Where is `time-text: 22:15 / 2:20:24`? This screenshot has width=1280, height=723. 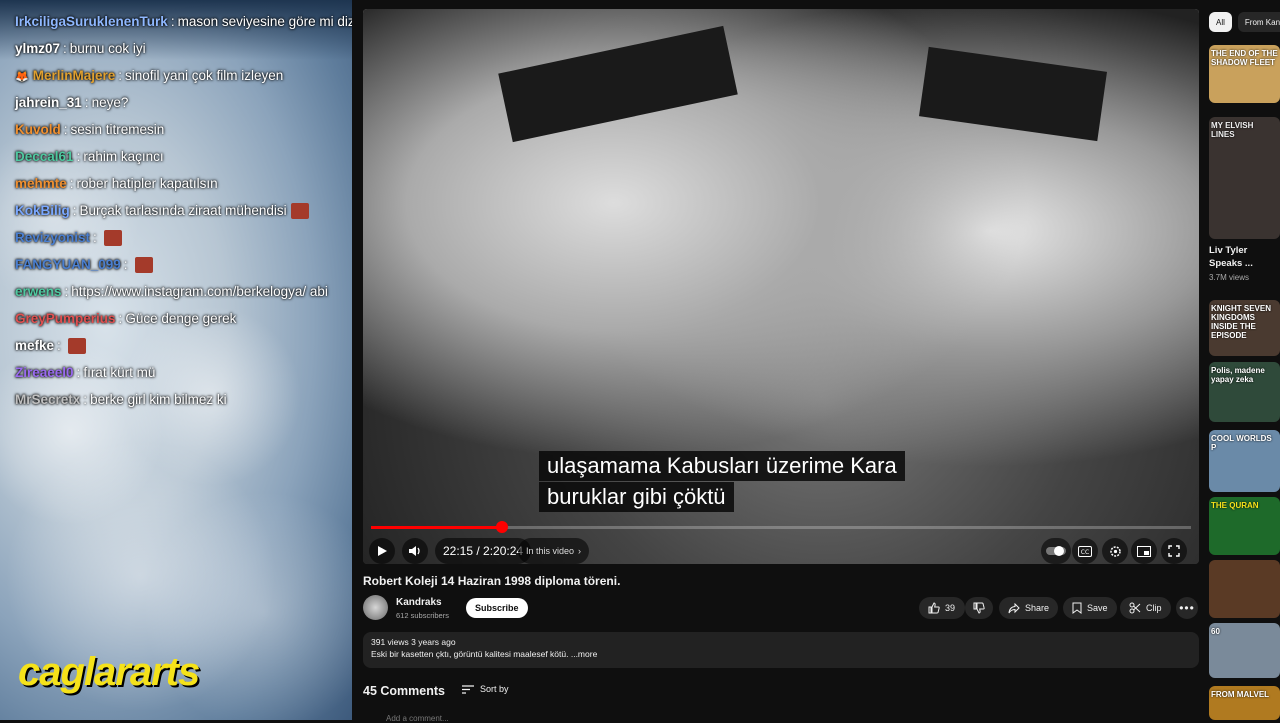 time-text: 22:15 / 2:20:24 is located at coordinates (483, 551).